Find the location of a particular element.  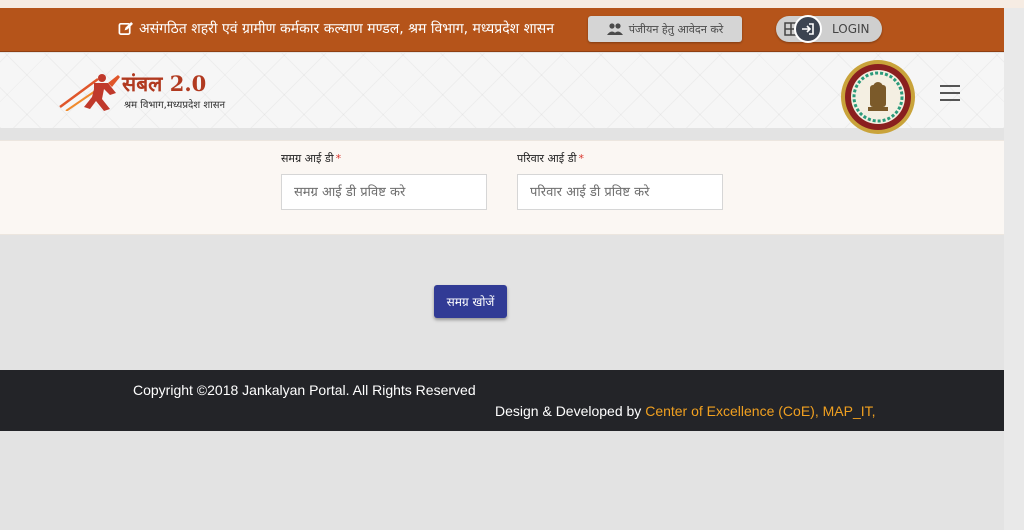

parivar-id-field: परिवार आई डी * is located at coordinates (620, 180).